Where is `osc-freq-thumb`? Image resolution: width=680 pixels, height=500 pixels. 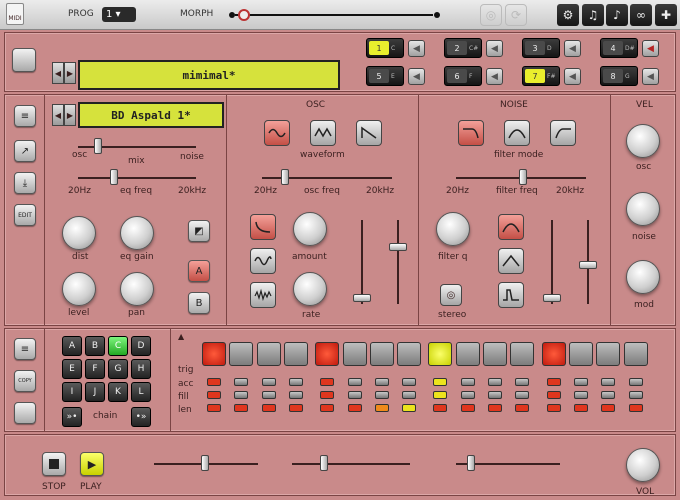
osc-freq-thumb is located at coordinates (285, 177).